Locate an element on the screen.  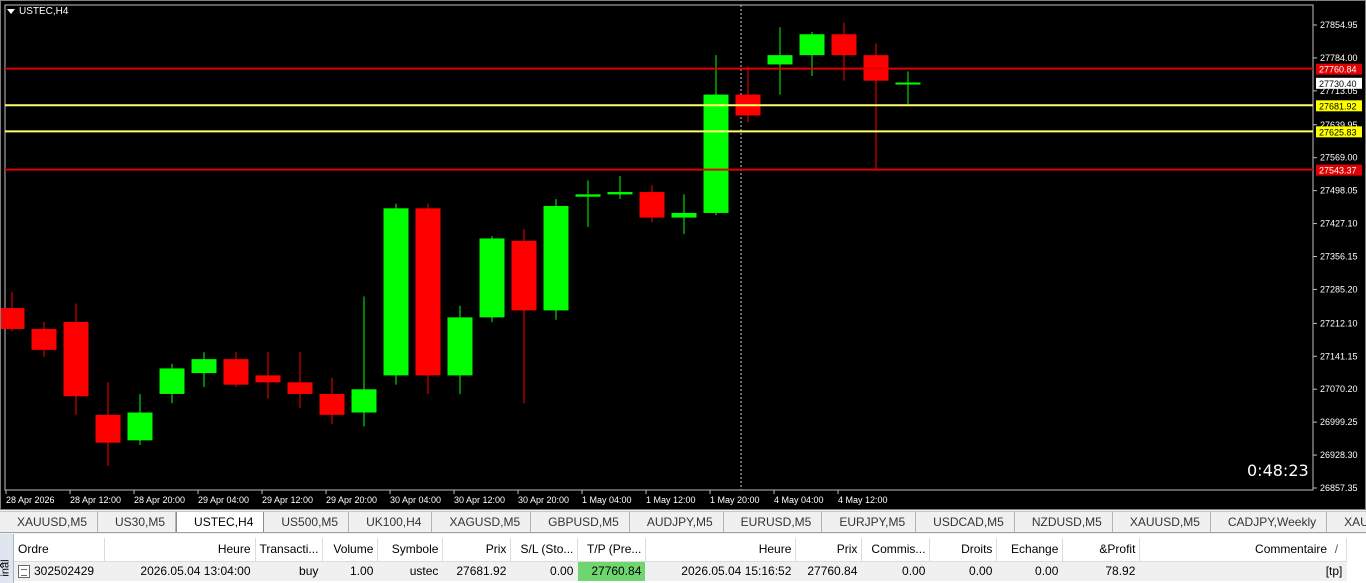
col-header-prix-close: Prix is located at coordinates (829, 550).